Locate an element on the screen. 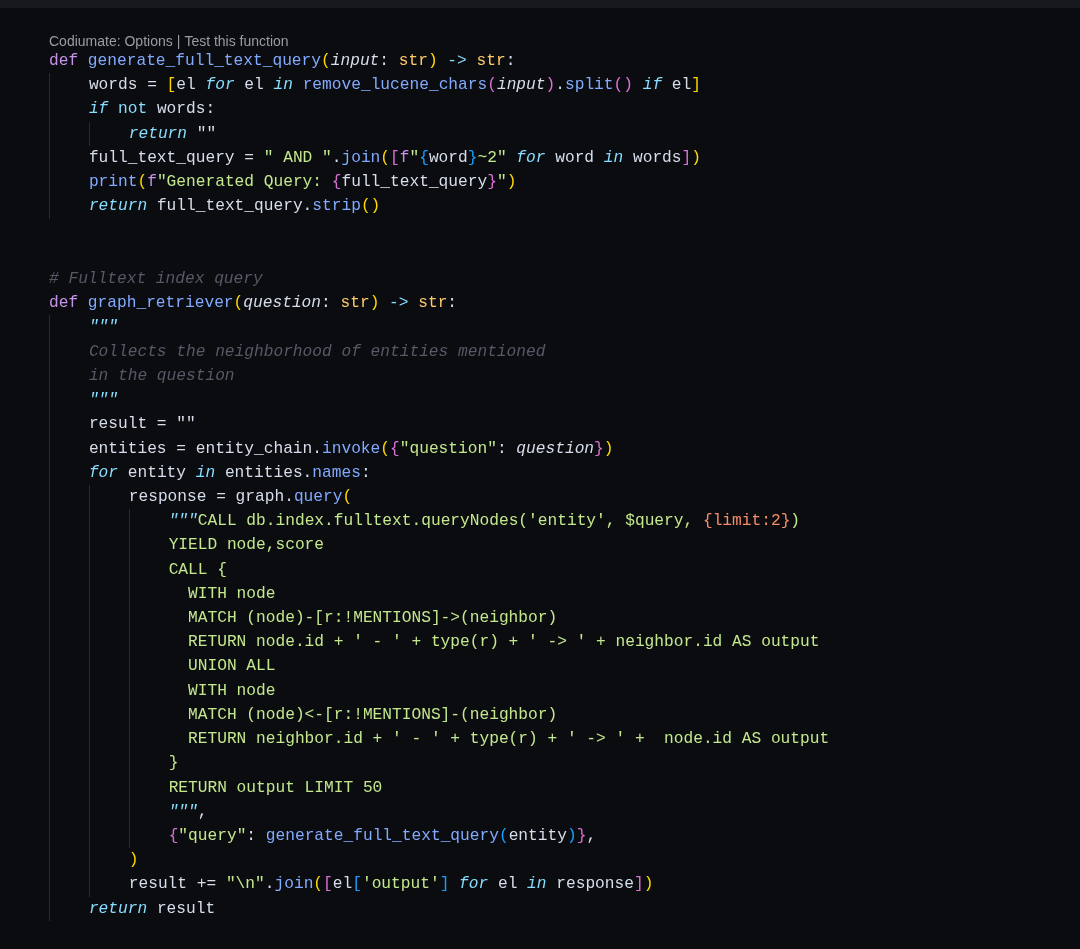 The height and width of the screenshot is (949, 1080). code-line: result = "" is located at coordinates (142, 424).